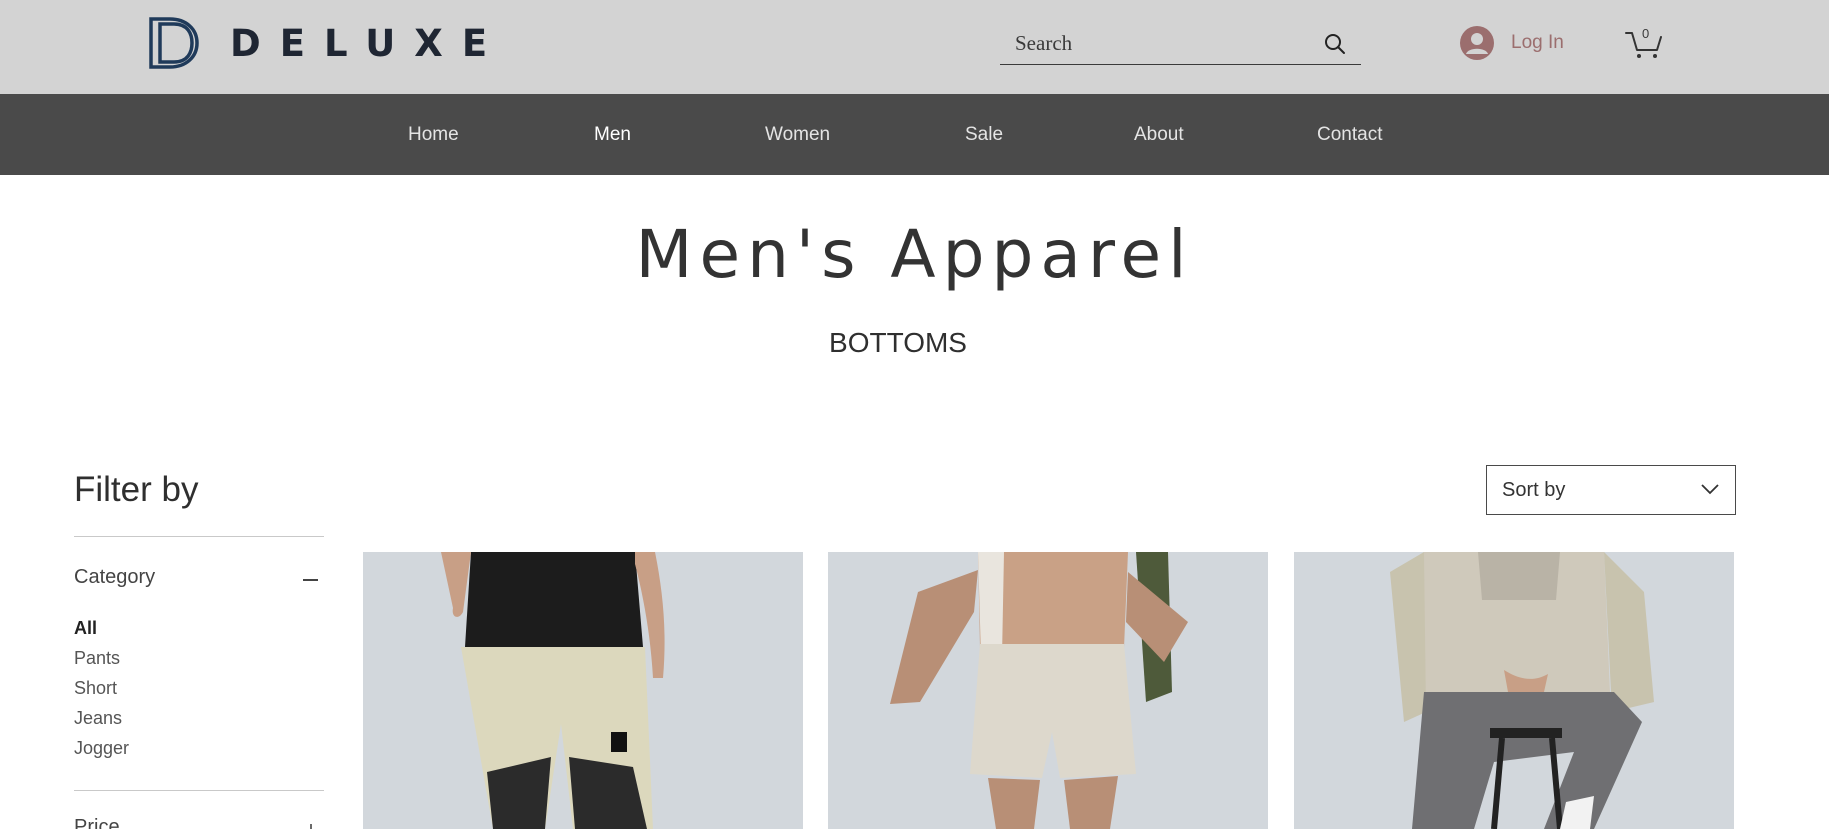 Image resolution: width=1829 pixels, height=829 pixels. Describe the element at coordinates (101, 752) in the screenshot. I see `category-item-jogger: Jogger` at that location.